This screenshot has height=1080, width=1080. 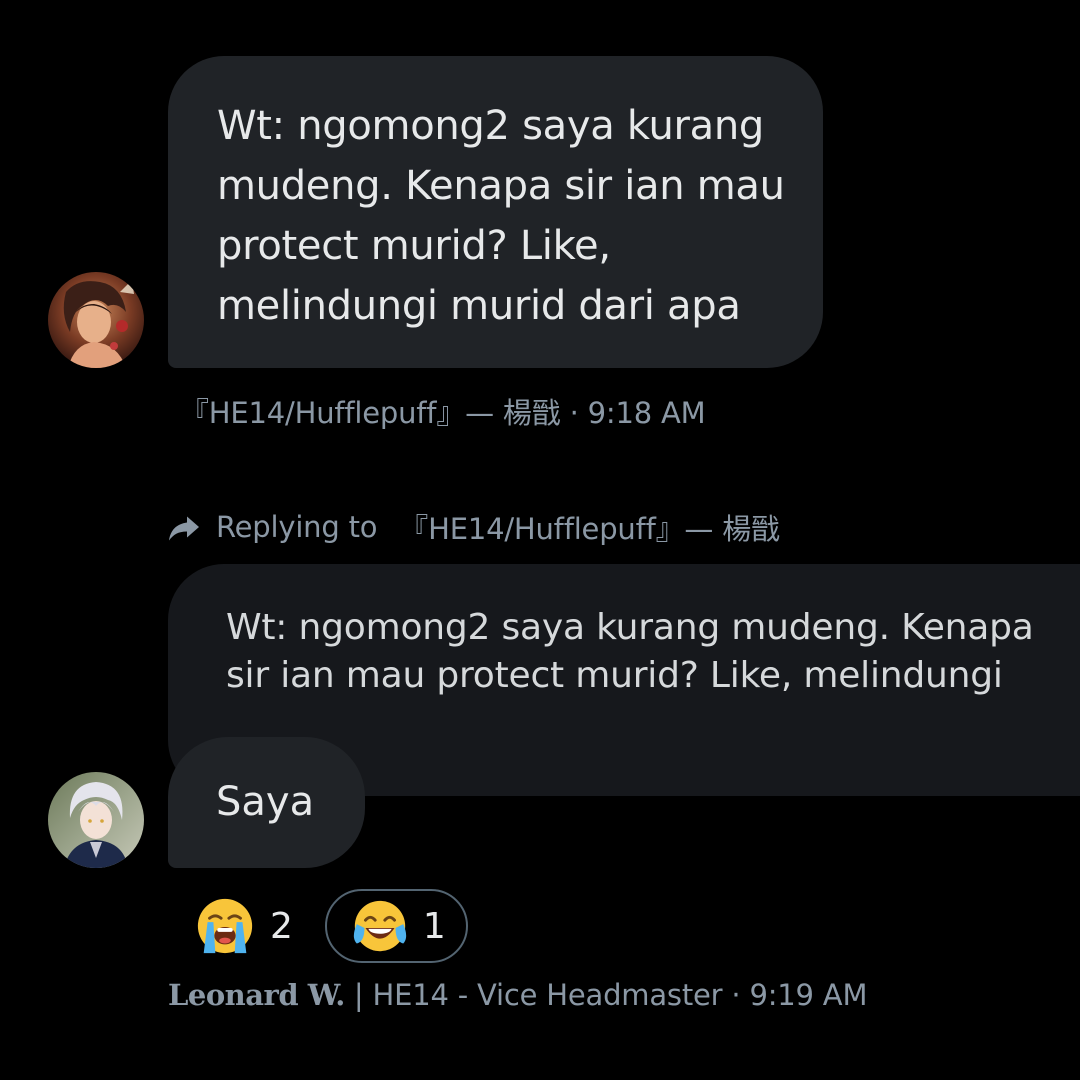 I want to click on message-meta-1: 『HE14/Hufflepuff』— 楊戩 · 9:18 AM, so click(x=443, y=411).